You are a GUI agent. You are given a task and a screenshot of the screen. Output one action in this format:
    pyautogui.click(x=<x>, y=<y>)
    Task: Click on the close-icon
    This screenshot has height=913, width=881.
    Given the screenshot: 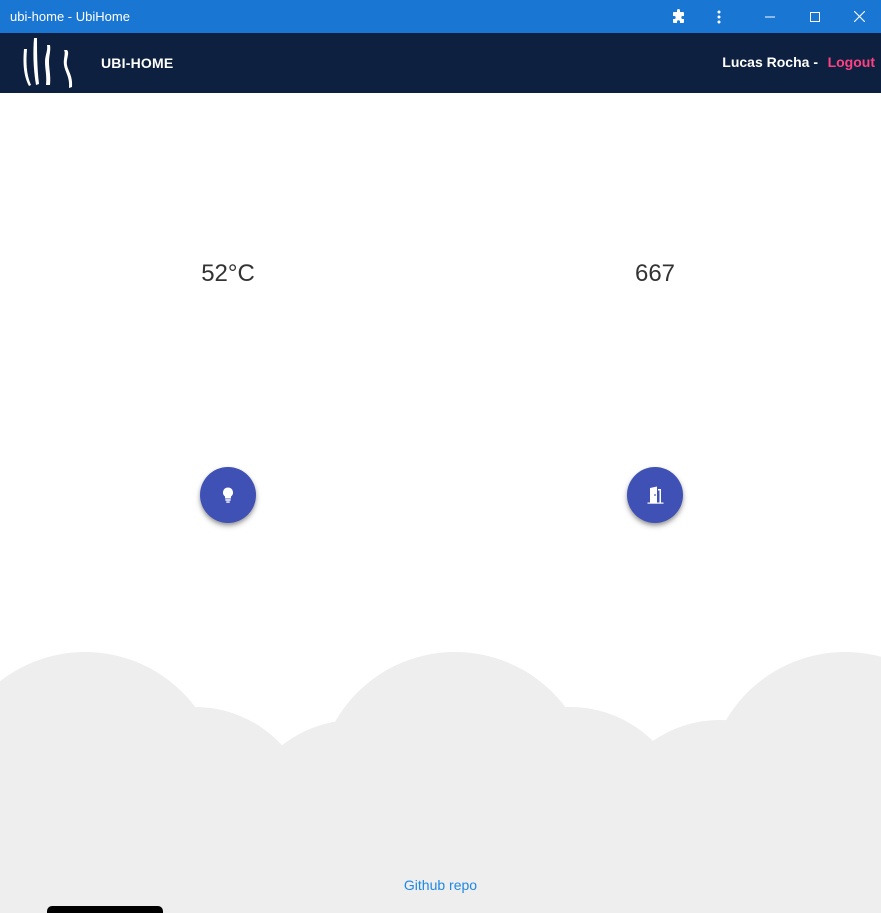 What is the action you would take?
    pyautogui.click(x=859, y=16)
    